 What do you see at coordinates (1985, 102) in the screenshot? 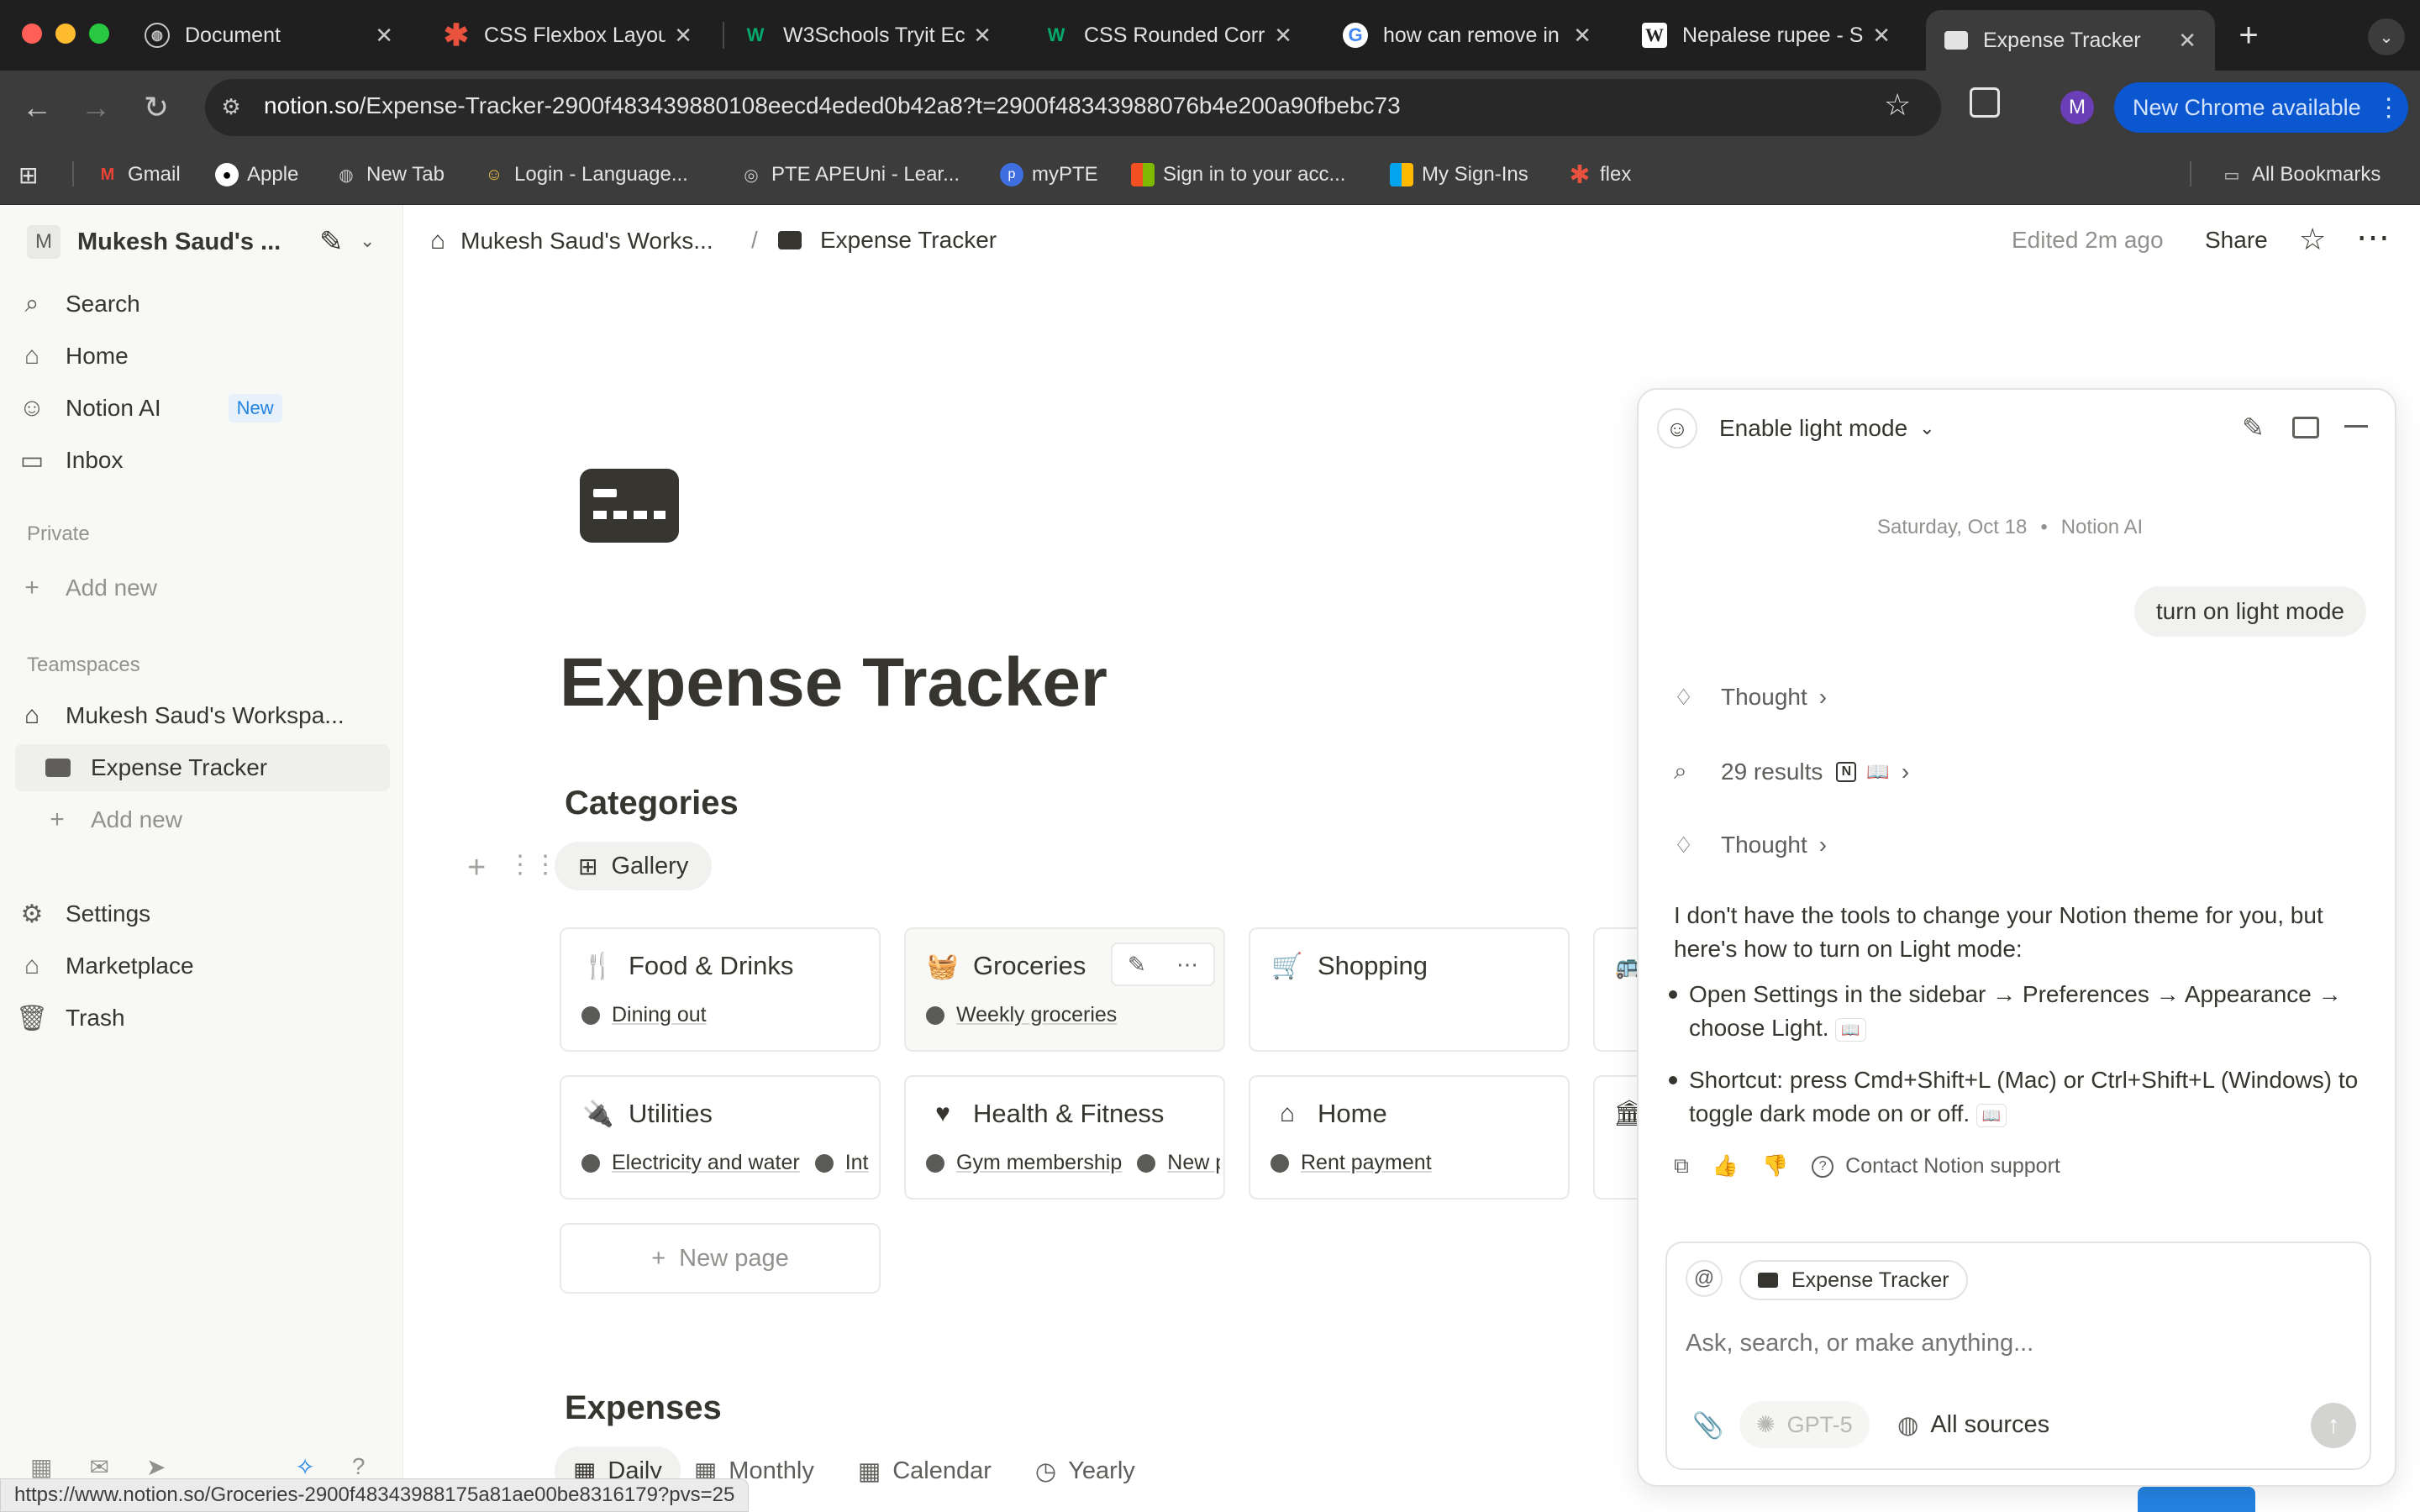
I see `extensions-icon` at bounding box center [1985, 102].